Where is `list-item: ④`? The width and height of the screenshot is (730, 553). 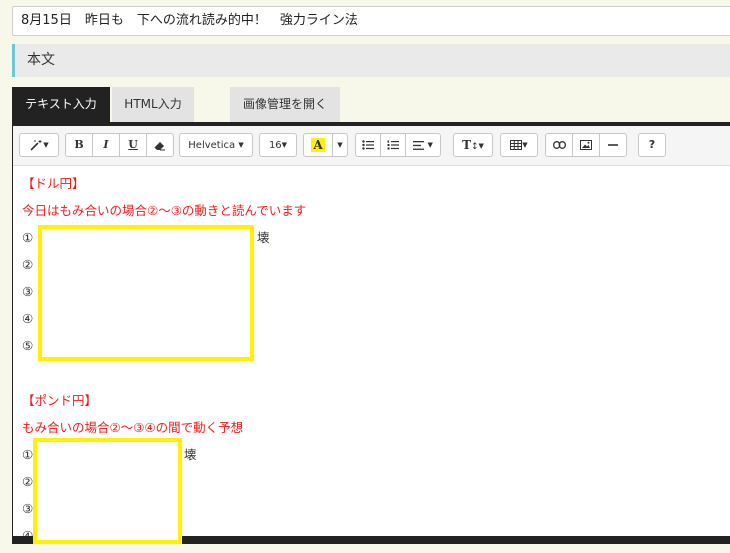 list-item: ④ is located at coordinates (28, 318).